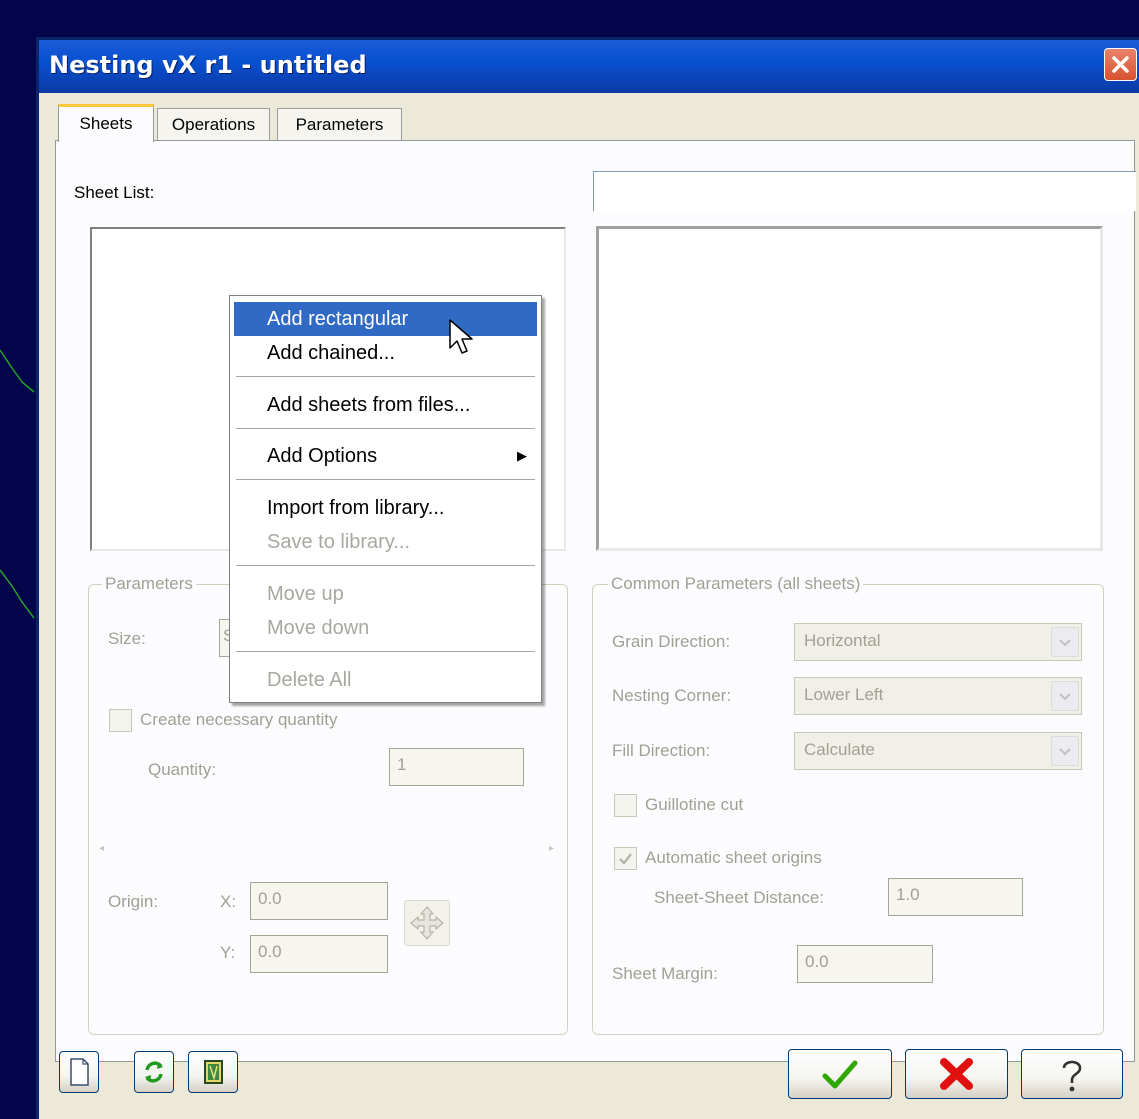 The image size is (1139, 1119). I want to click on common-parameters-title: Common Parameters (all sheets), so click(736, 584).